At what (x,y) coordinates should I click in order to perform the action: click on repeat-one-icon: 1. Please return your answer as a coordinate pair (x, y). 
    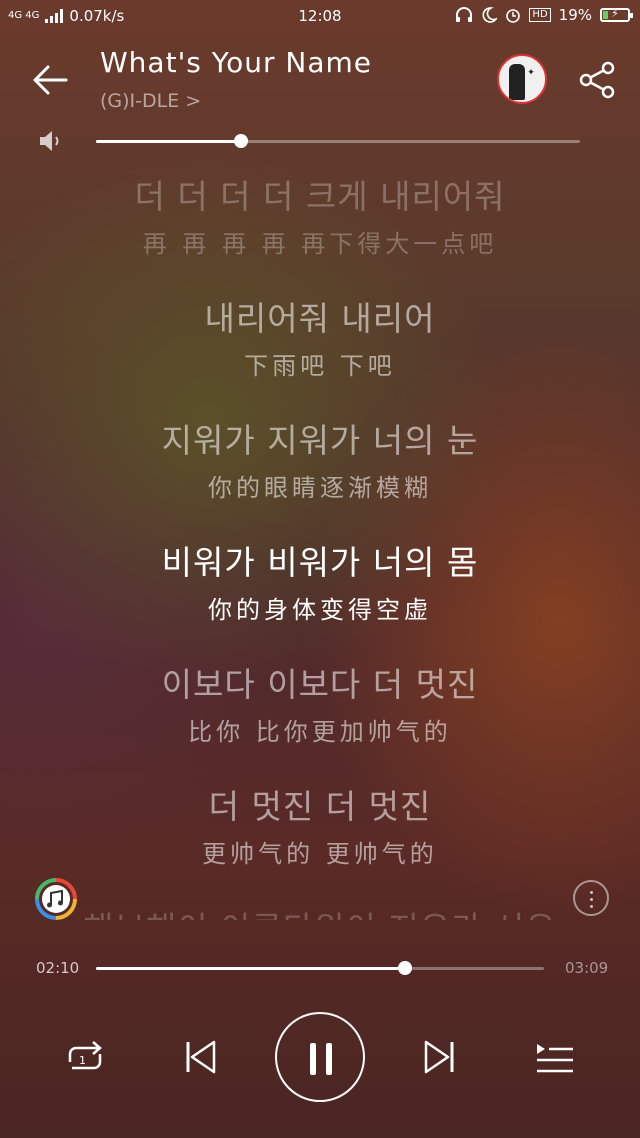
    Looking at the image, I should click on (85, 1058).